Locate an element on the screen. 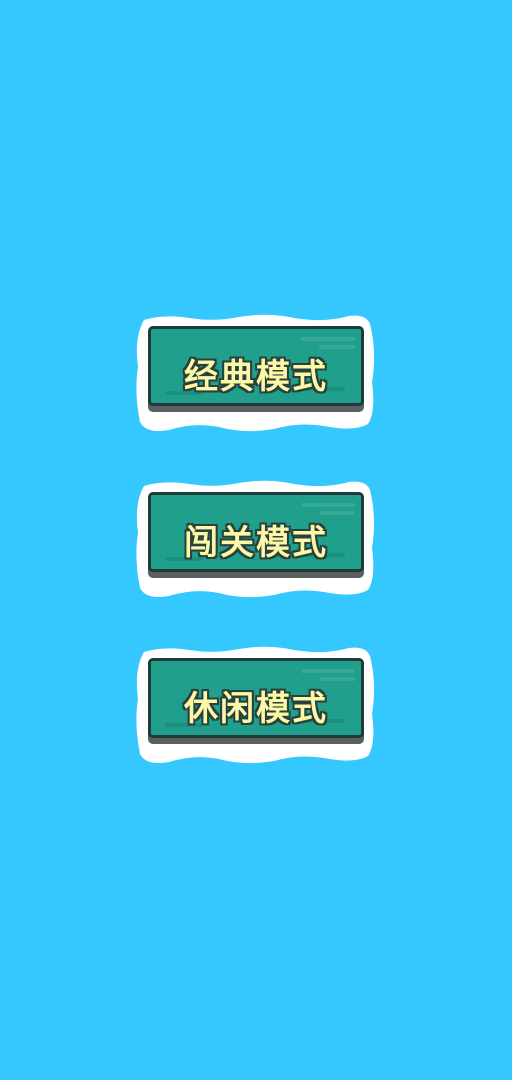 This screenshot has height=1080, width=512. classic-mode-button: 经典模式 is located at coordinates (256, 373).